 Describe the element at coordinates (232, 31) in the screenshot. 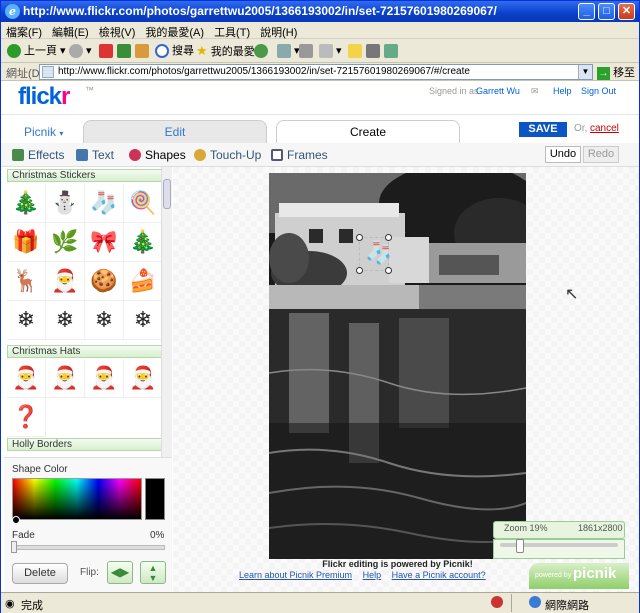

I see `menu-tools: 工具(T)` at that location.